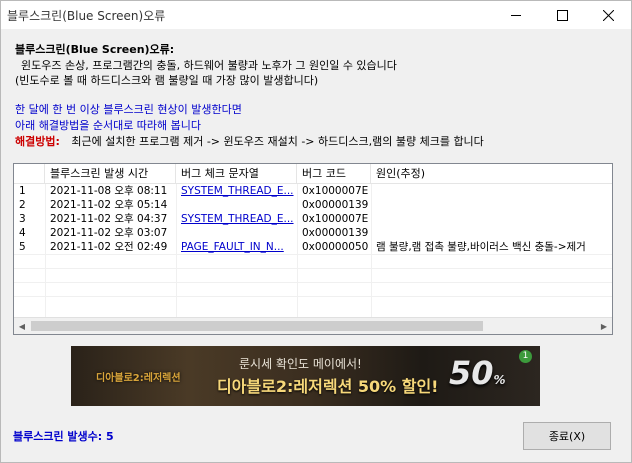 Image resolution: width=632 pixels, height=463 pixels. I want to click on column-header-cause: 원인(추정), so click(491, 173).